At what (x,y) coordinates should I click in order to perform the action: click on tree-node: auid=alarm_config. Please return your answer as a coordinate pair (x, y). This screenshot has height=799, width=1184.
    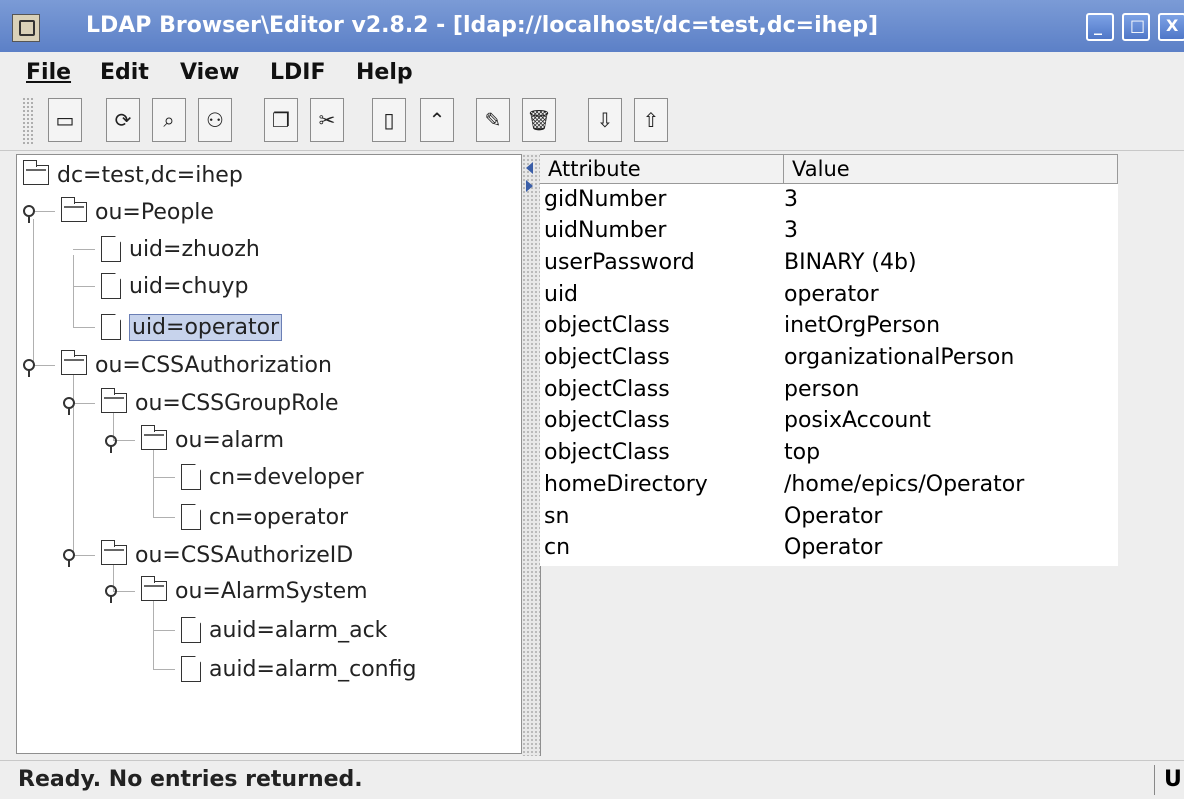
    Looking at the image, I should click on (298, 669).